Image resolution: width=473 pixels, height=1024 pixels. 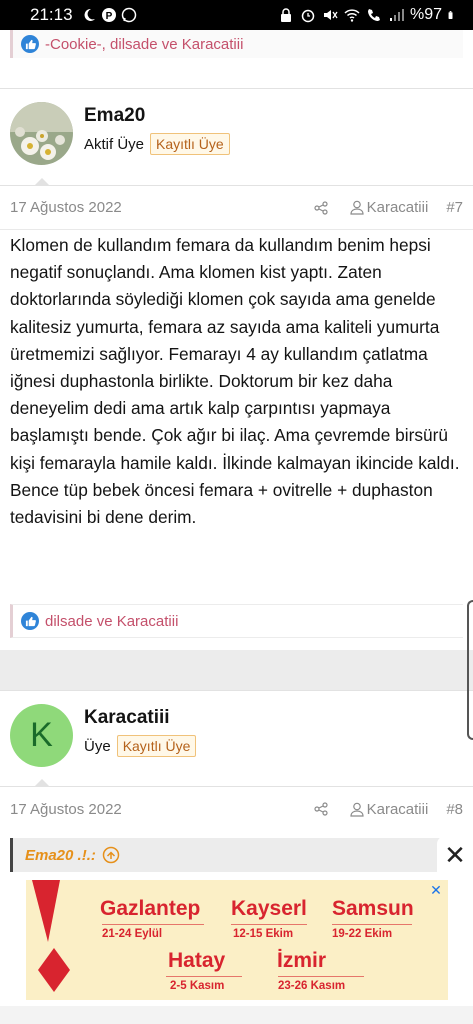 I want to click on jump-up-icon, so click(x=111, y=855).